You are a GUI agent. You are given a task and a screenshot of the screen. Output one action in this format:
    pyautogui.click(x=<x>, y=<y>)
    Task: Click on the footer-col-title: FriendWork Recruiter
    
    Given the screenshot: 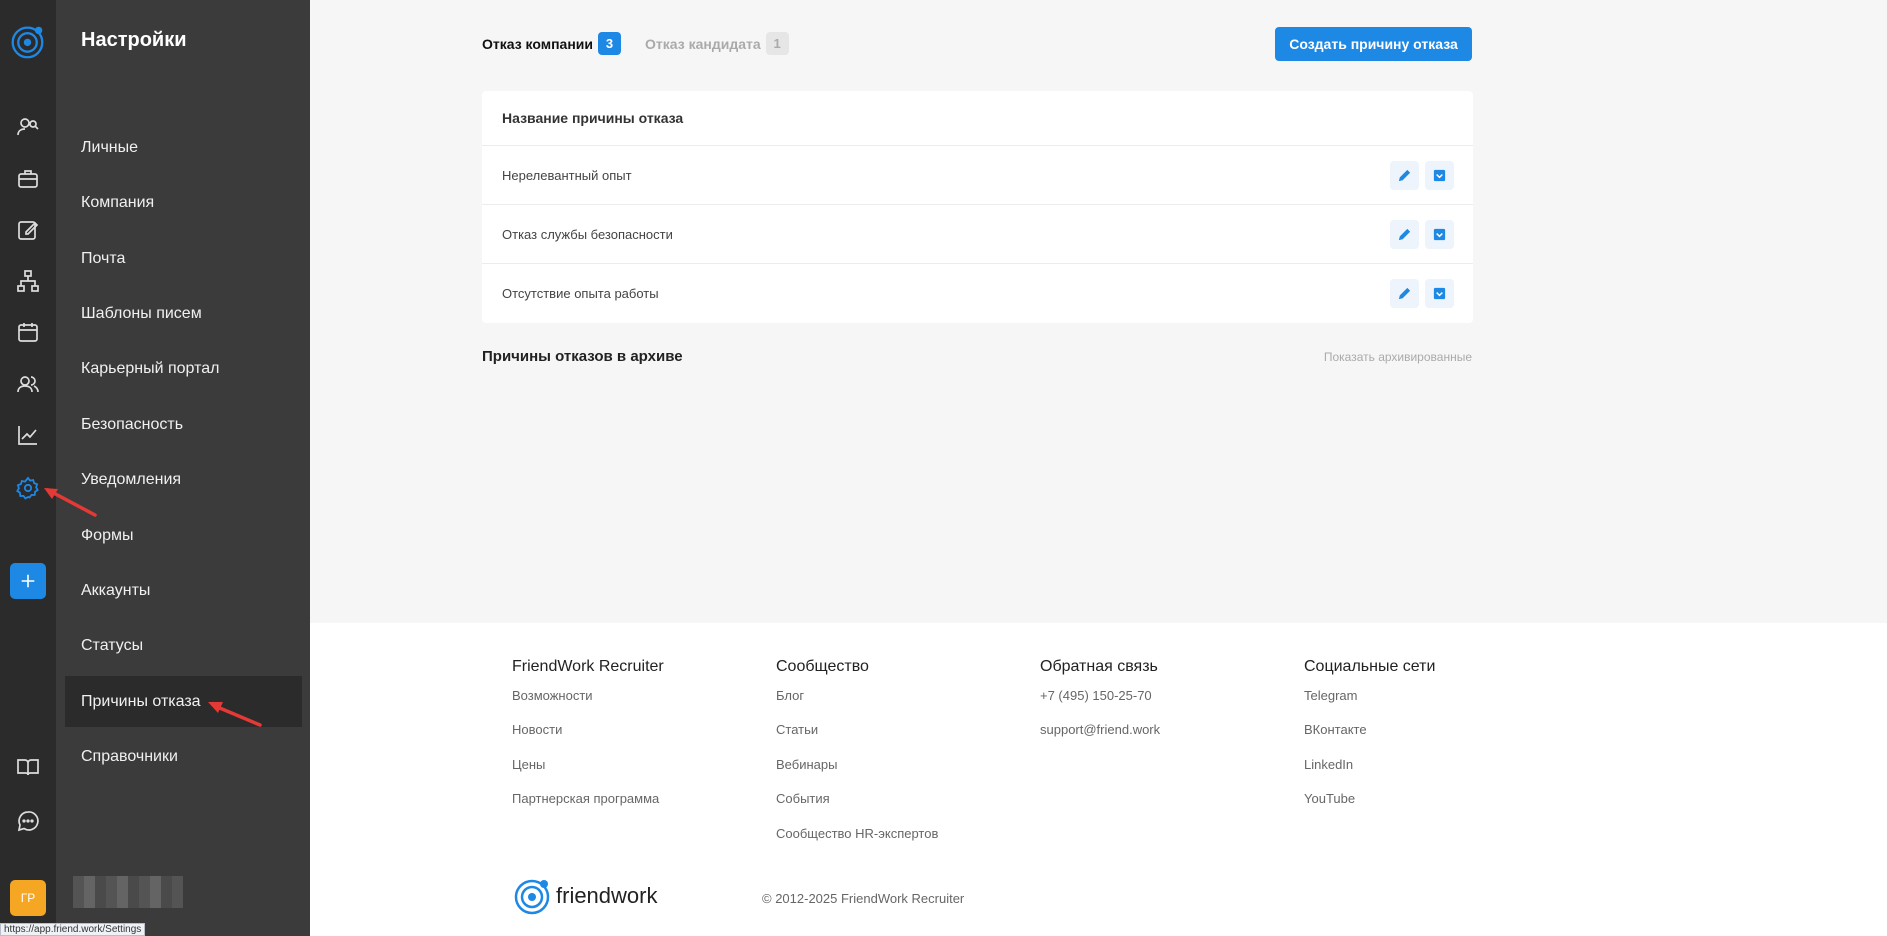 What is the action you would take?
    pyautogui.click(x=588, y=666)
    